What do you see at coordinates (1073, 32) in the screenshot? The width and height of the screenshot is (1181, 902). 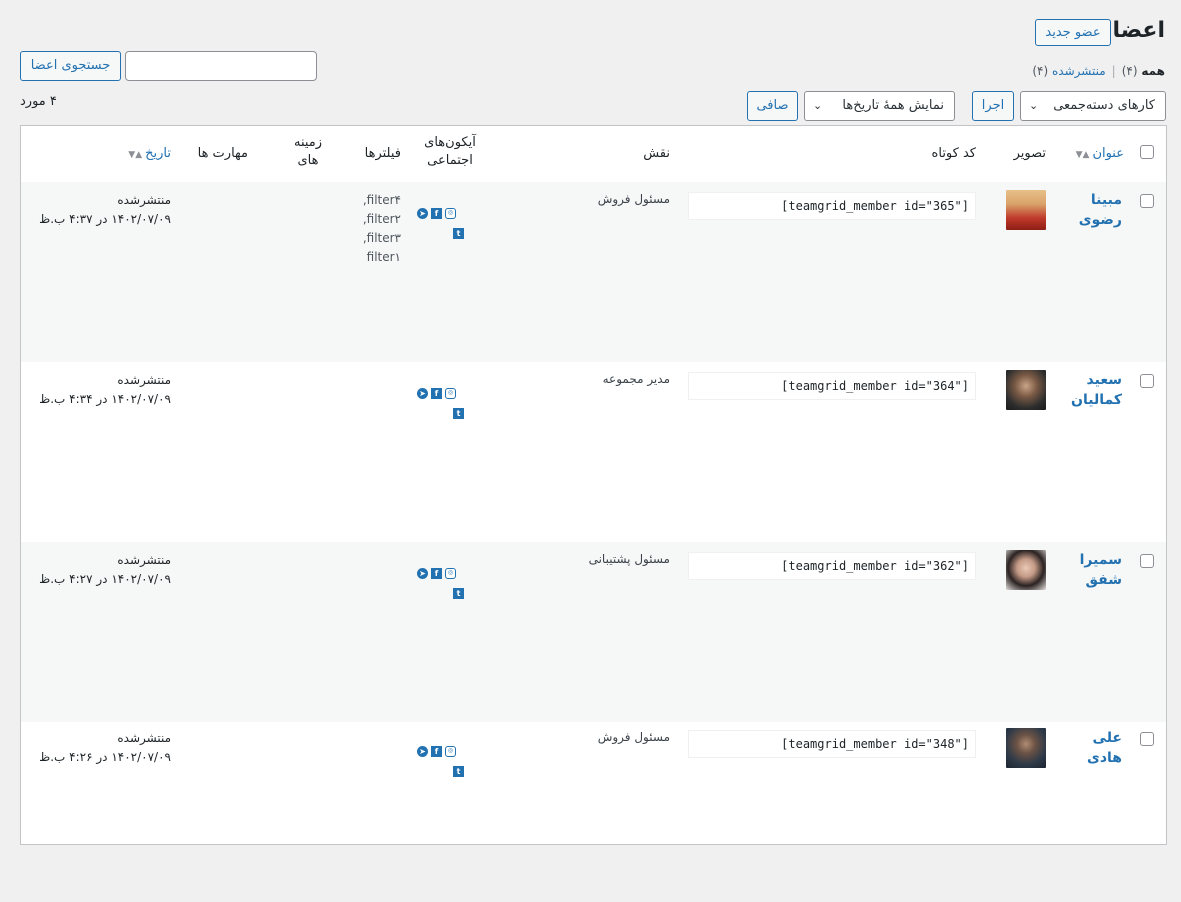 I see `add-new-member-button: عضو جدید` at bounding box center [1073, 32].